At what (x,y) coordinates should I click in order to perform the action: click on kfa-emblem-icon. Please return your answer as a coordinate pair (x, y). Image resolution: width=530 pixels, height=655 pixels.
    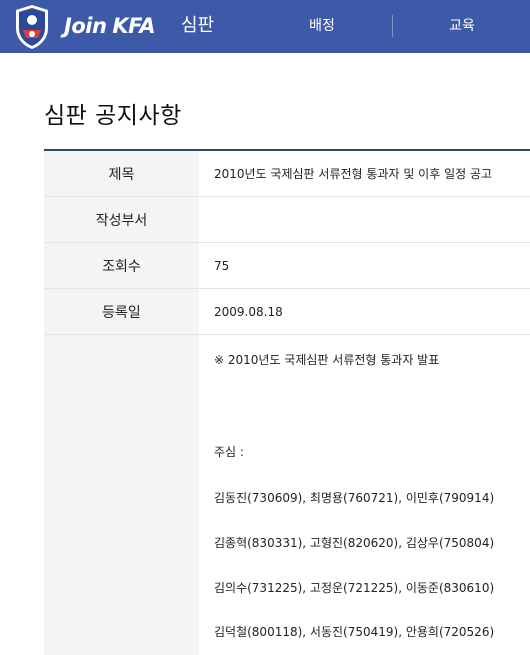
    Looking at the image, I should click on (32, 27).